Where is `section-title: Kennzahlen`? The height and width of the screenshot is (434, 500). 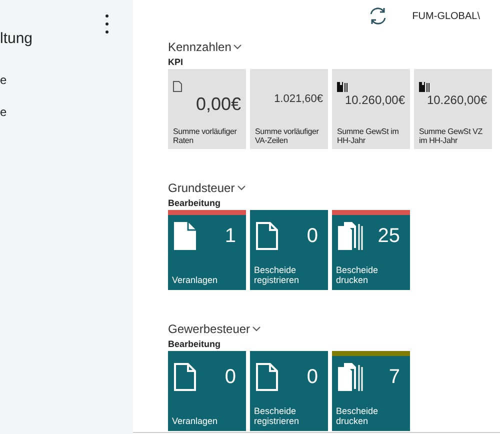 section-title: Kennzahlen is located at coordinates (205, 47).